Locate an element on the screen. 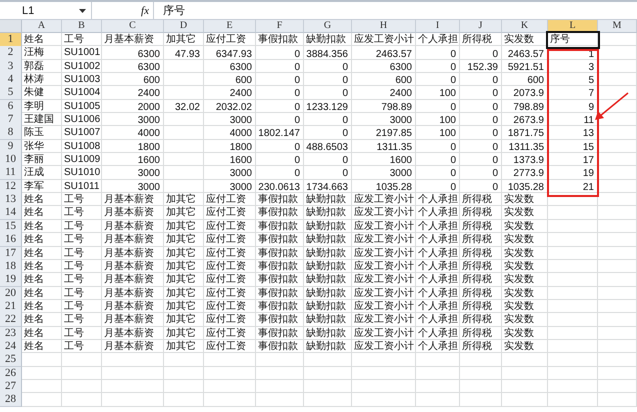  table-cell-text: 林涛 is located at coordinates (34, 79).